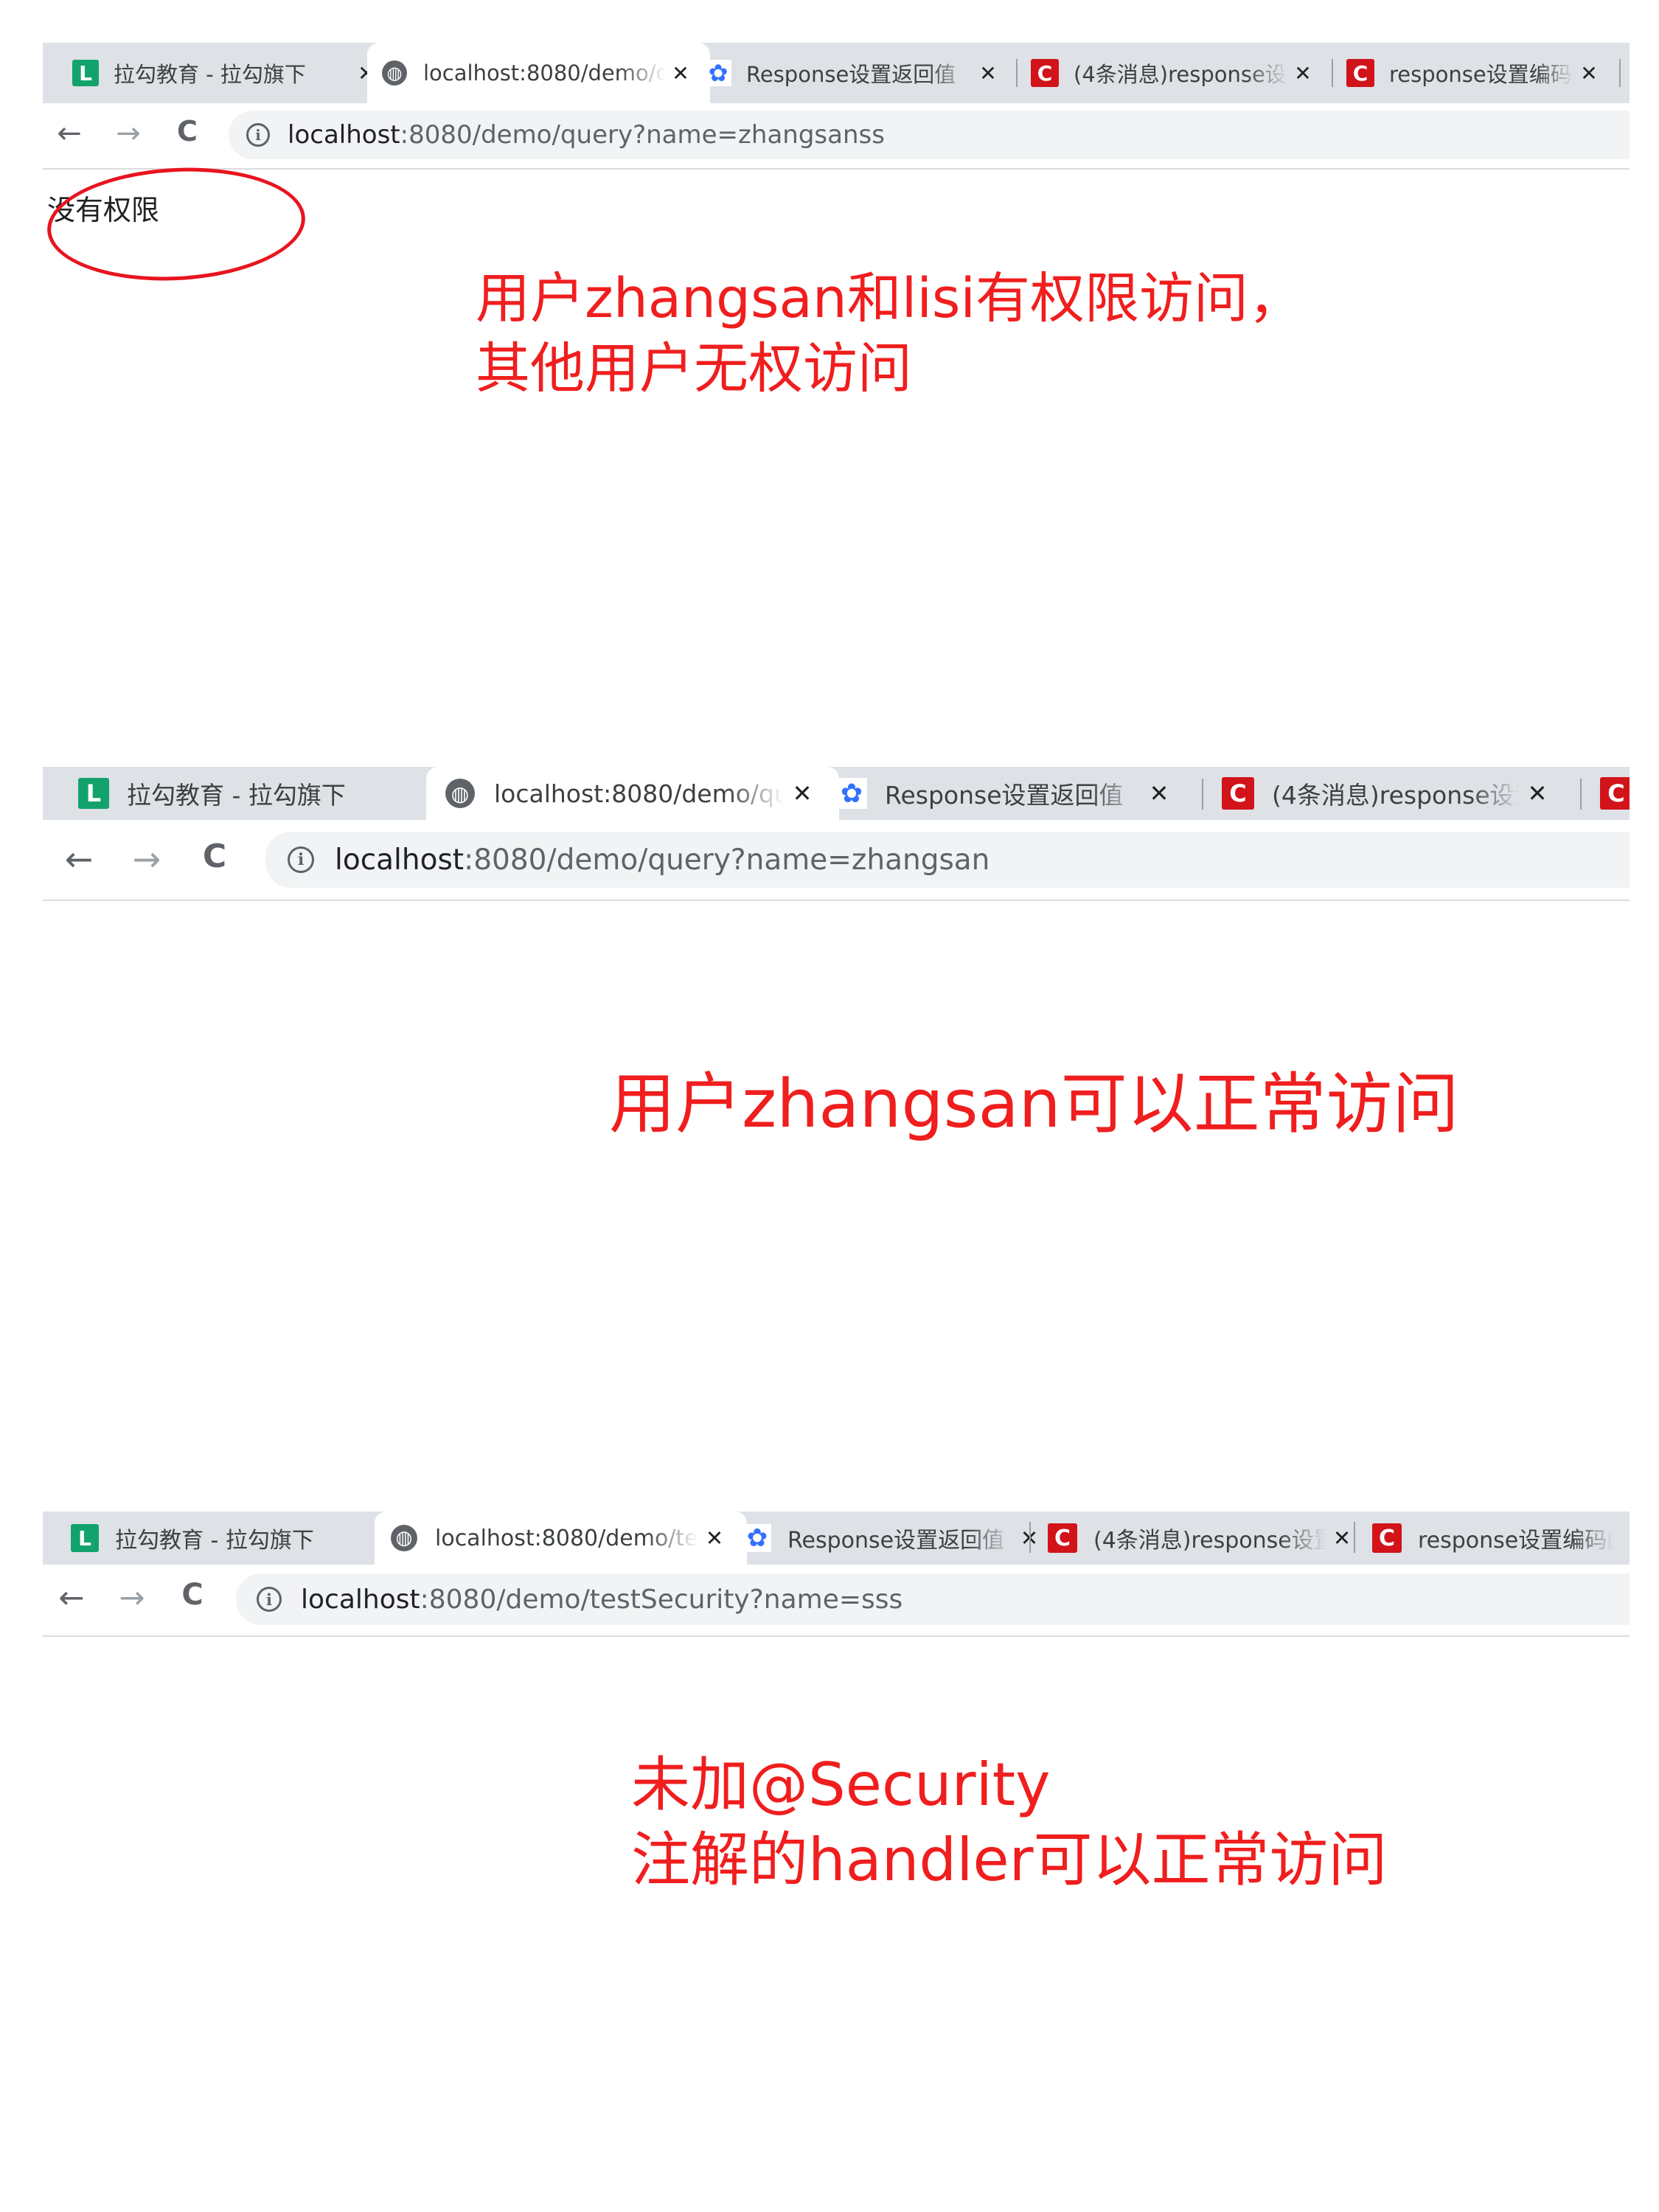 The height and width of the screenshot is (2212, 1659). I want to click on annotation-line: 未加@Security, so click(841, 1784).